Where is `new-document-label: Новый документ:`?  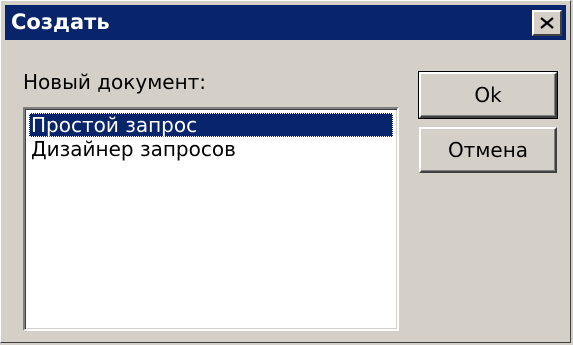
new-document-label: Новый документ: is located at coordinates (115, 82).